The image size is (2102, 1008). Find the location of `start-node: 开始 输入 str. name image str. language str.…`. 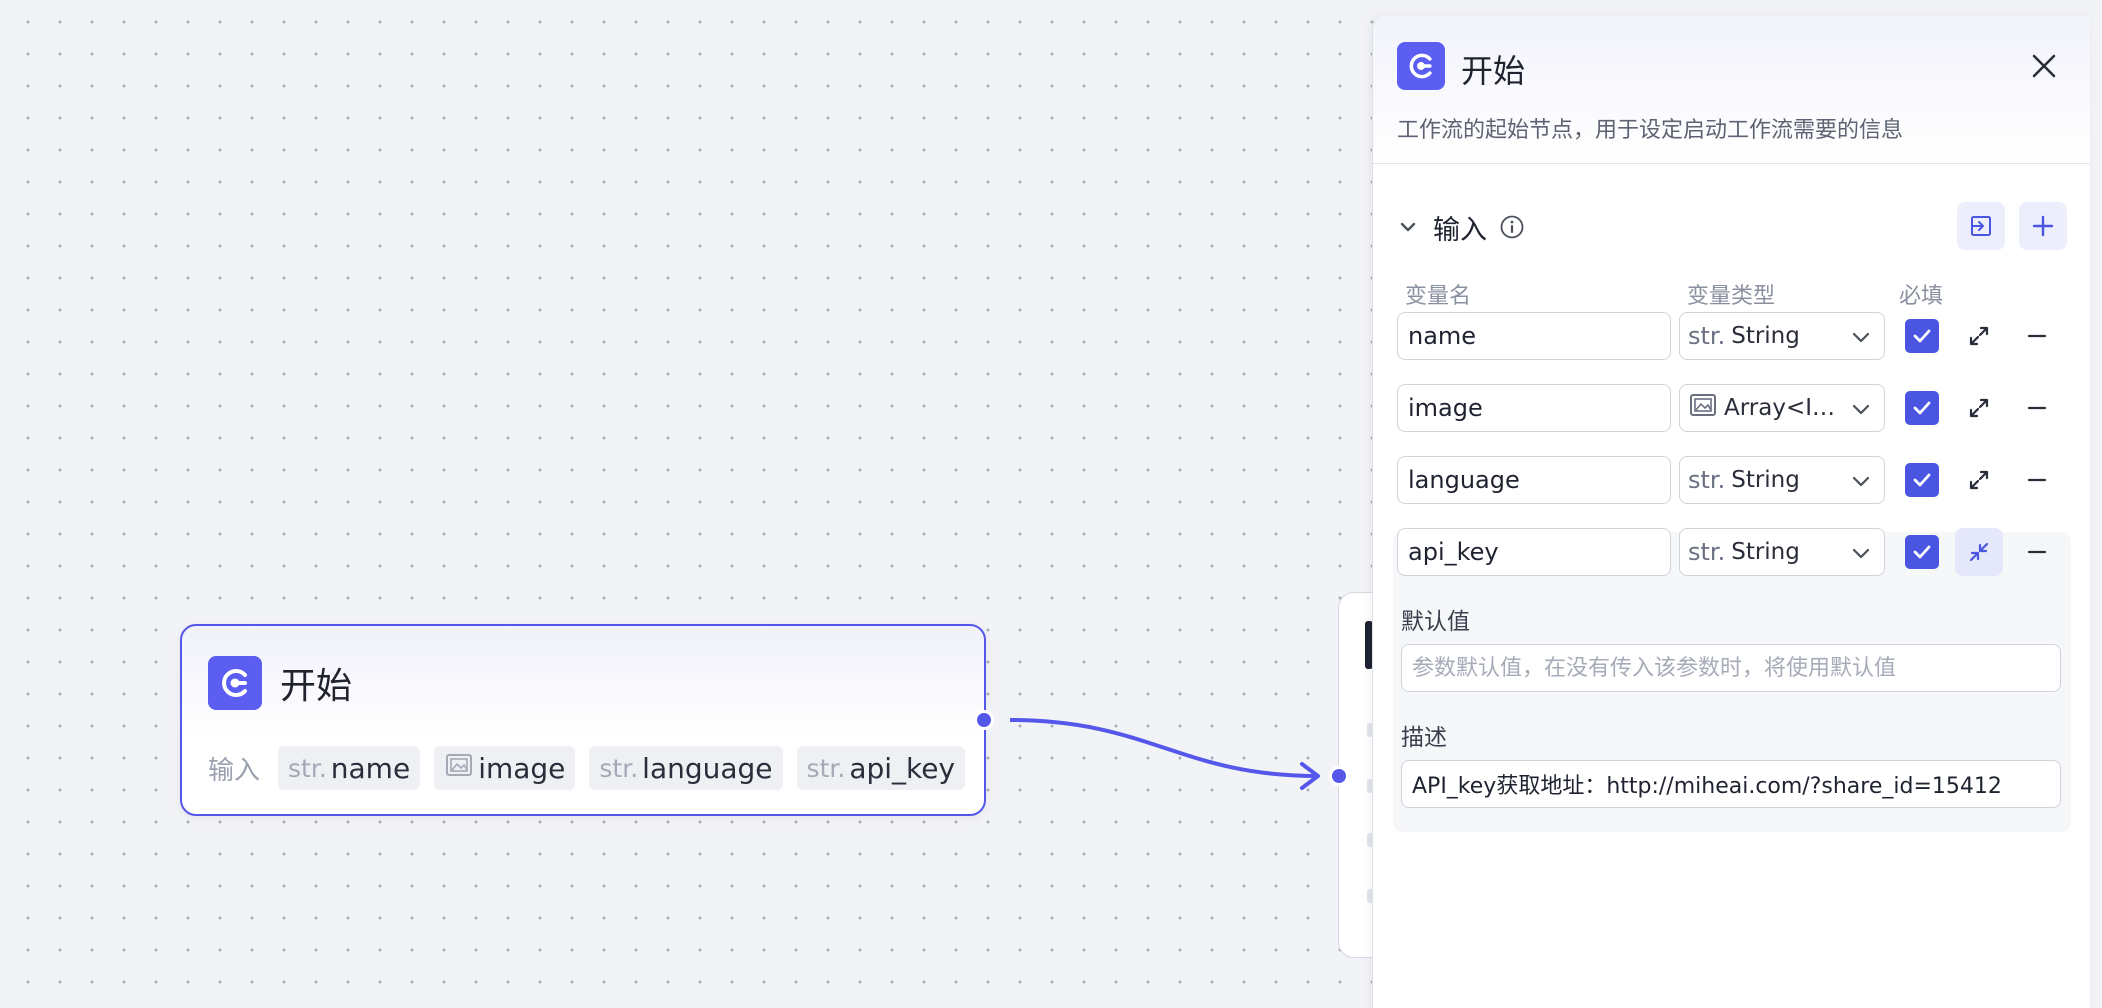

start-node: 开始 输入 str. name image str. language str.… is located at coordinates (583, 720).